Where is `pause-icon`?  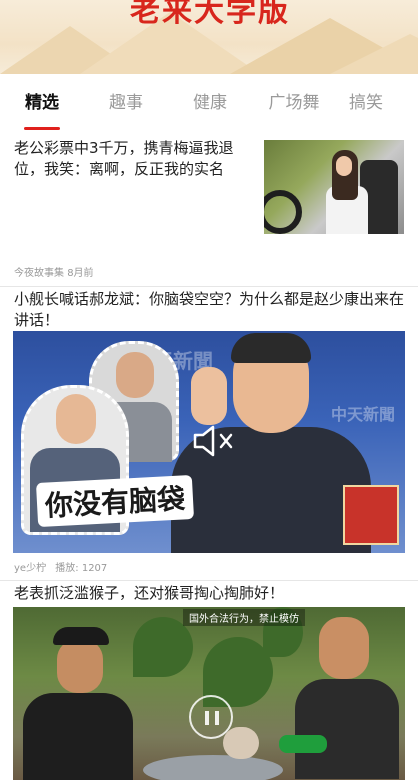
pause-icon is located at coordinates (211, 717).